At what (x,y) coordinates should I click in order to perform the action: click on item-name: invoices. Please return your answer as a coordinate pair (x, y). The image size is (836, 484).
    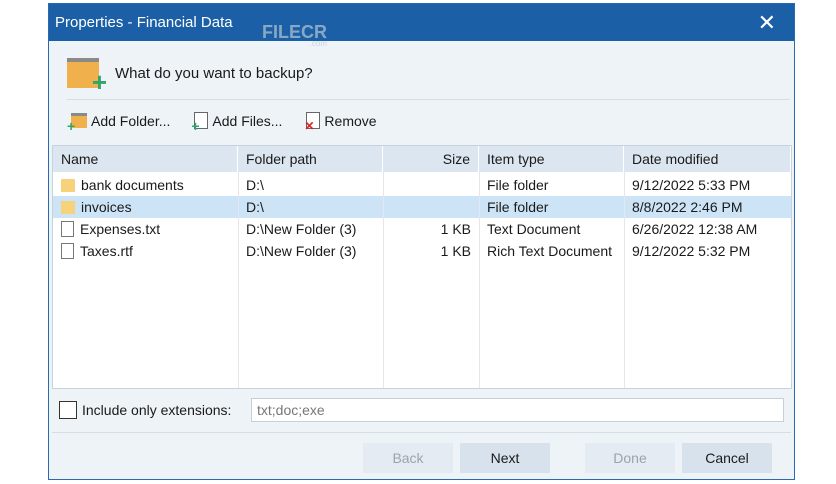
    Looking at the image, I should click on (106, 207).